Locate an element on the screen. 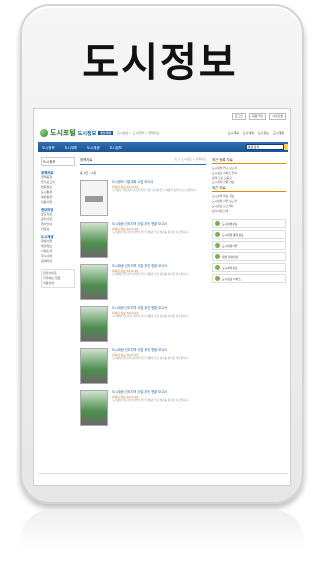  utility-buttons: 로그인 회원가입 사이트맵 is located at coordinates (258, 116).